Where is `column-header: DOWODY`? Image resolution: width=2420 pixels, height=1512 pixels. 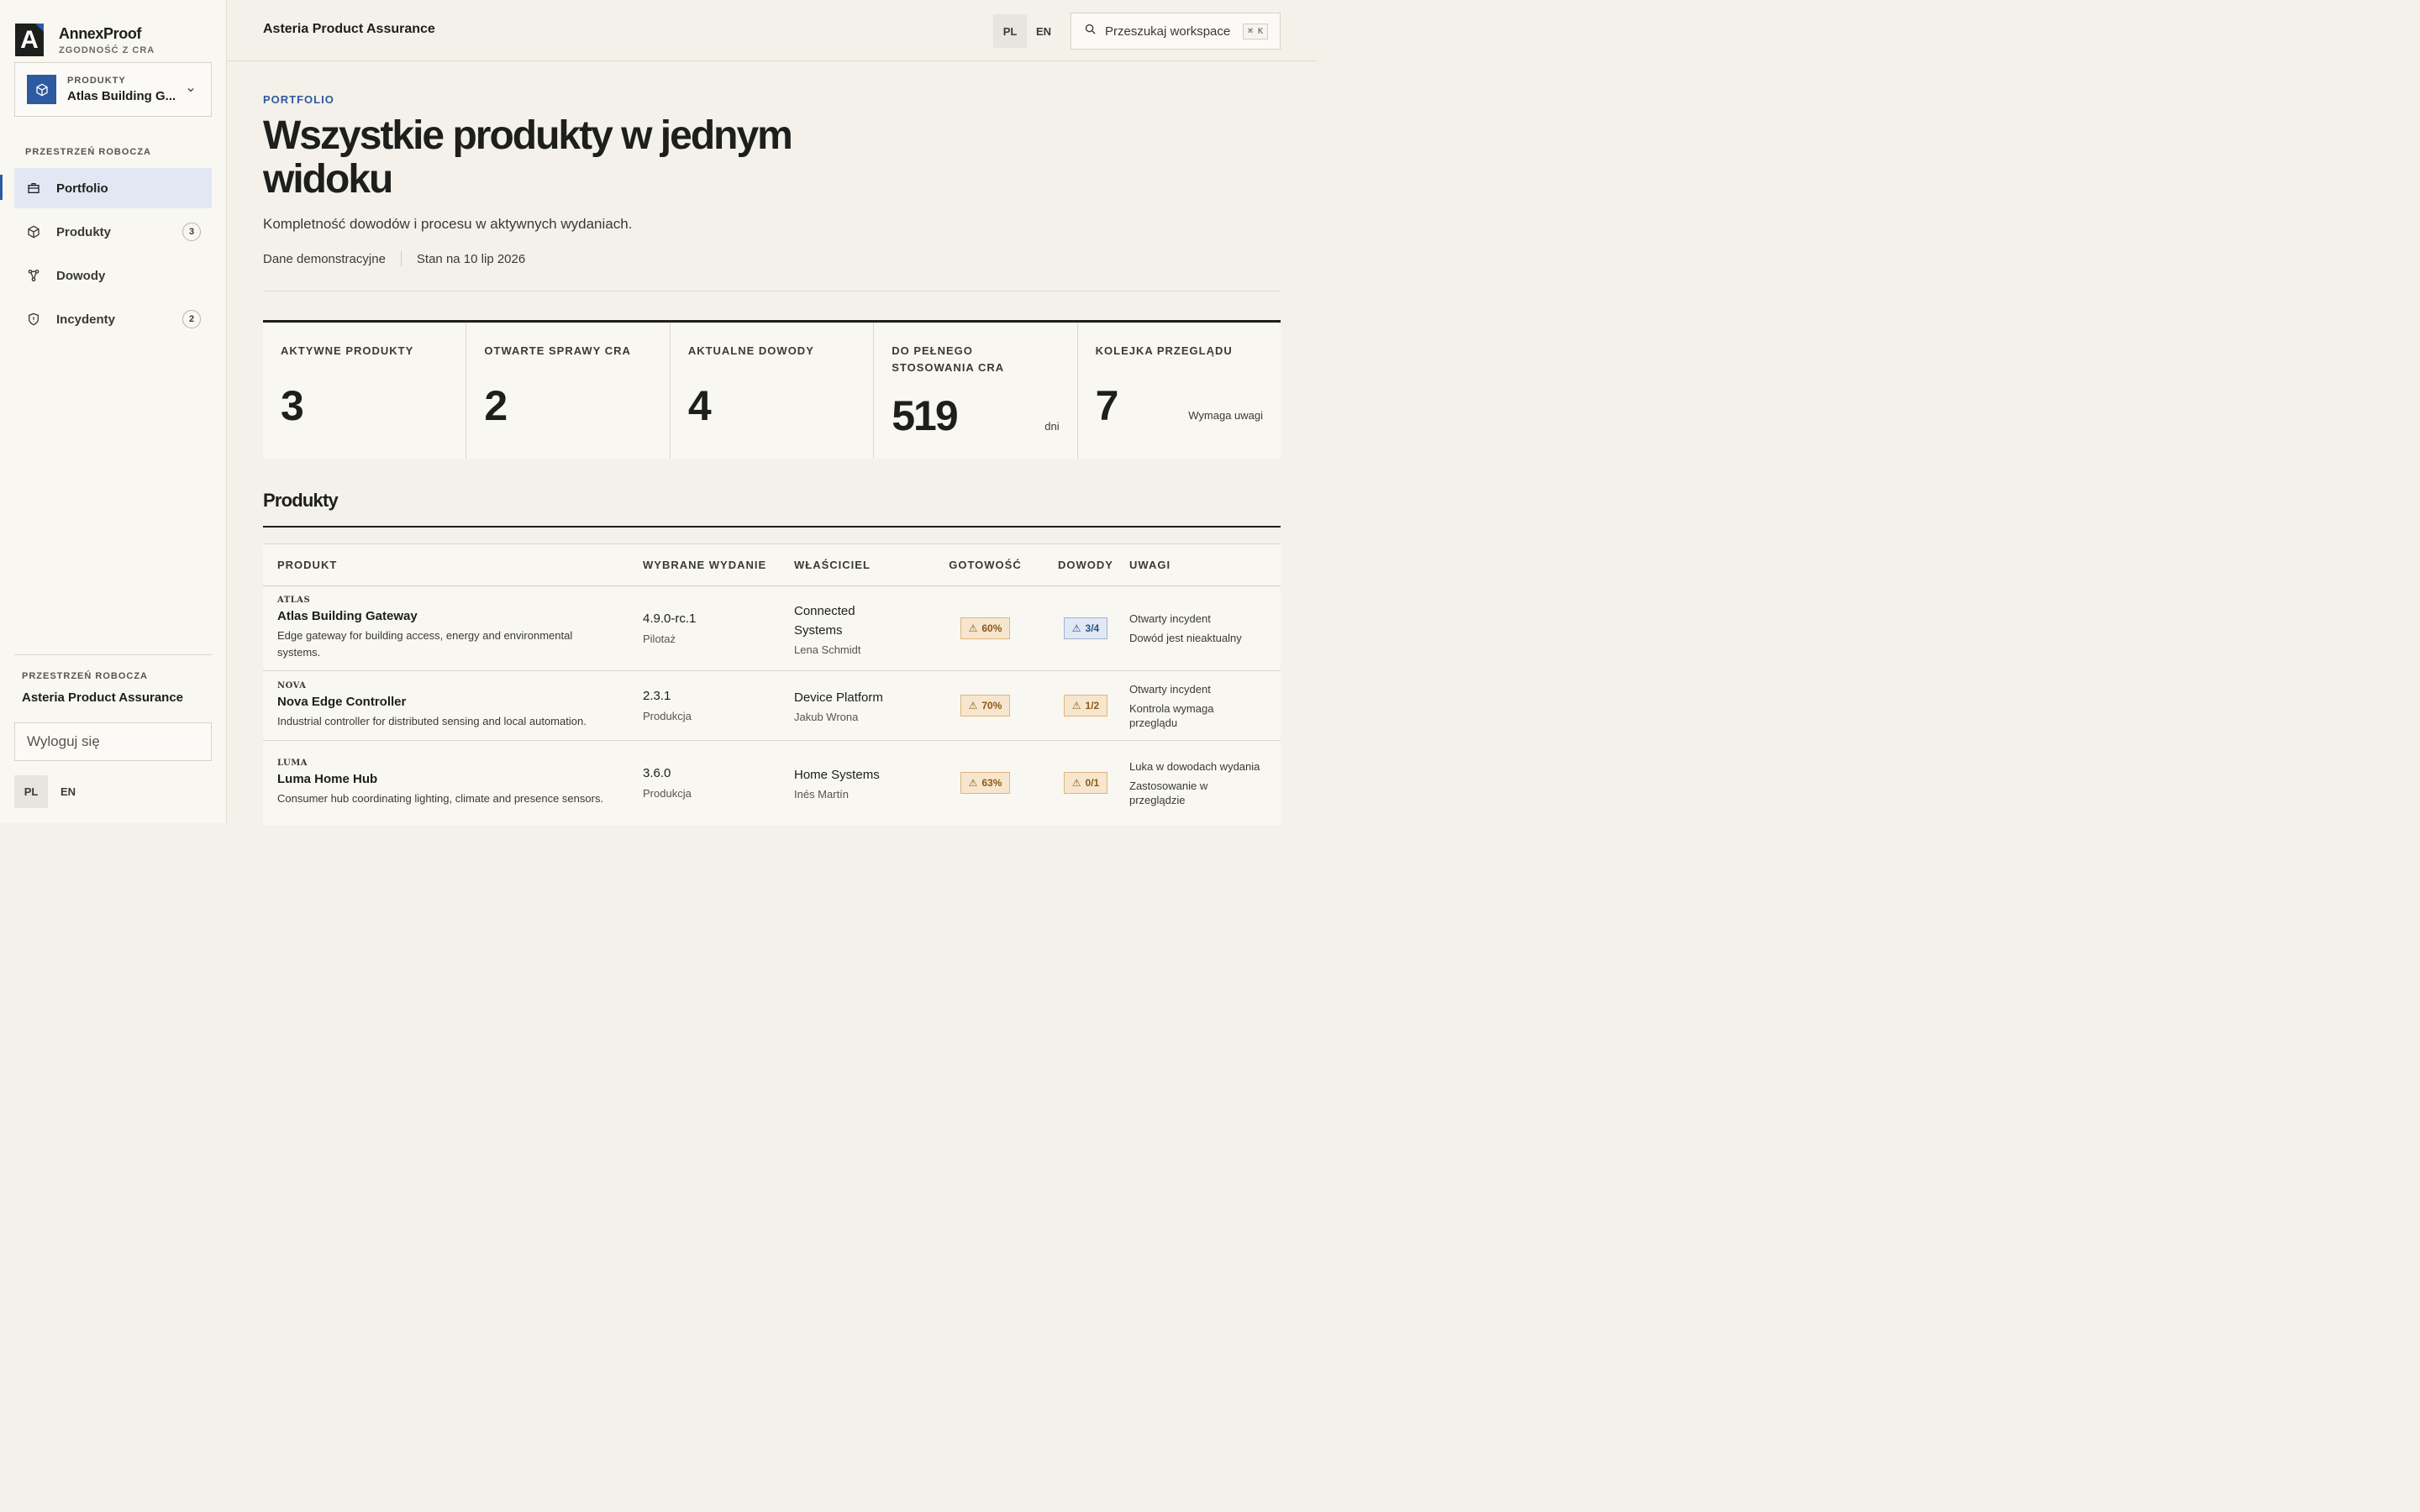
column-header: DOWODY is located at coordinates (1085, 565).